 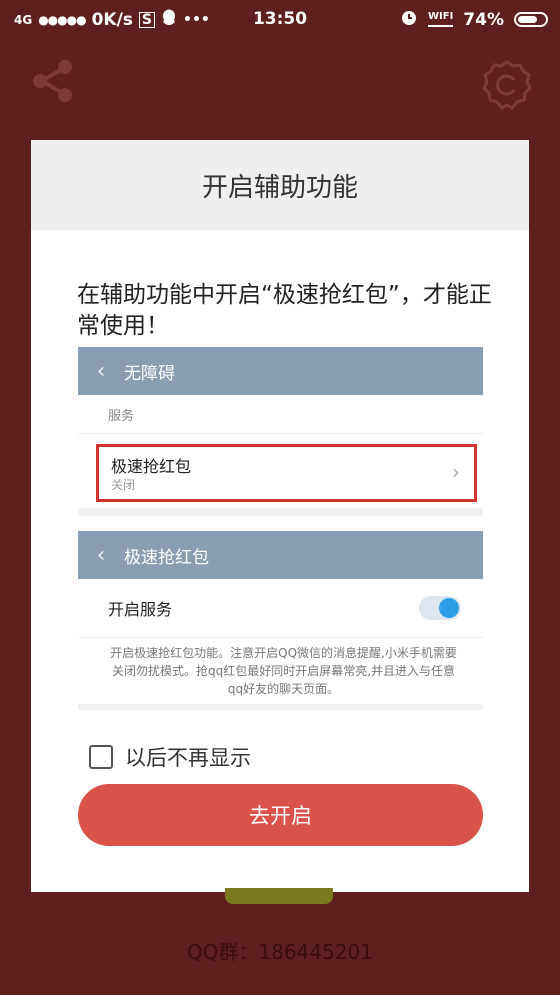 I want to click on accessibility-mock-list: ‹ 无障碍 服务 极速抢红包 关闭 ›, so click(x=280, y=431).